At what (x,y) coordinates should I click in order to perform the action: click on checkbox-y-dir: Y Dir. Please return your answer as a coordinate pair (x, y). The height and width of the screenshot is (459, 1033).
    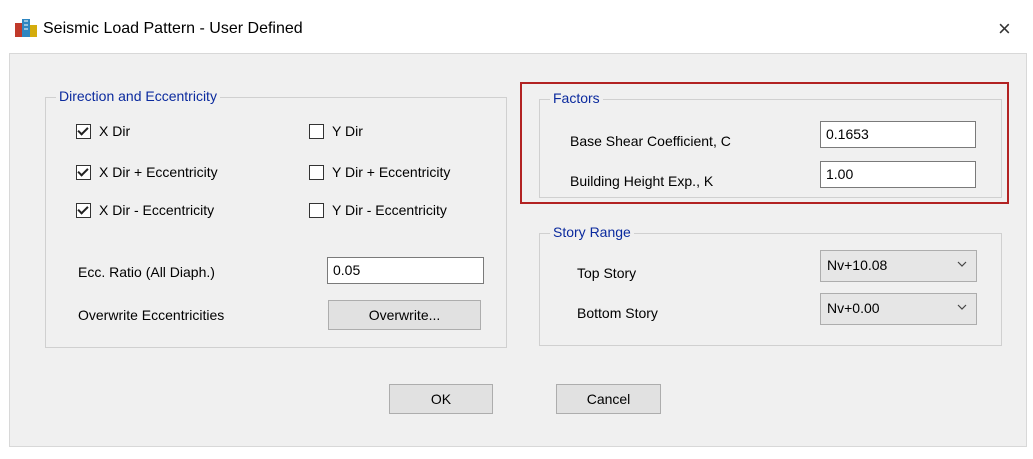
    Looking at the image, I should click on (336, 131).